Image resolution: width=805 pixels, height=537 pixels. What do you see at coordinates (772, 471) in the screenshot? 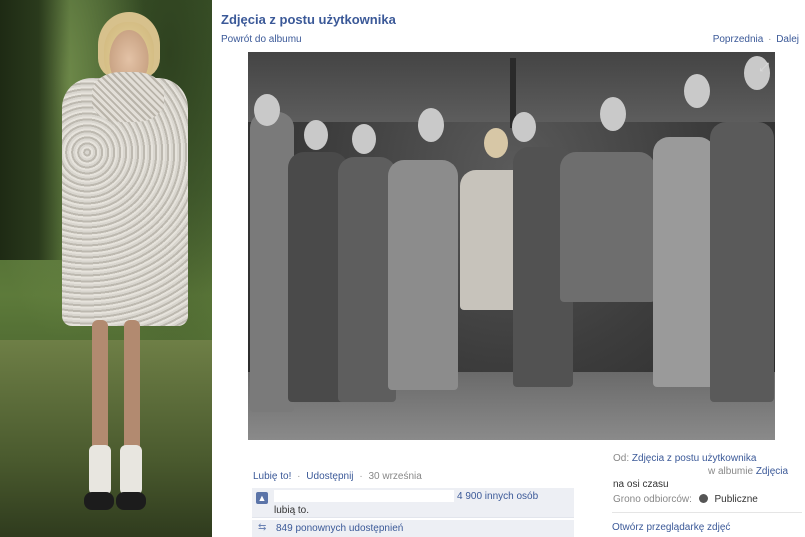
I see `album-link: Zdjęcia` at bounding box center [772, 471].